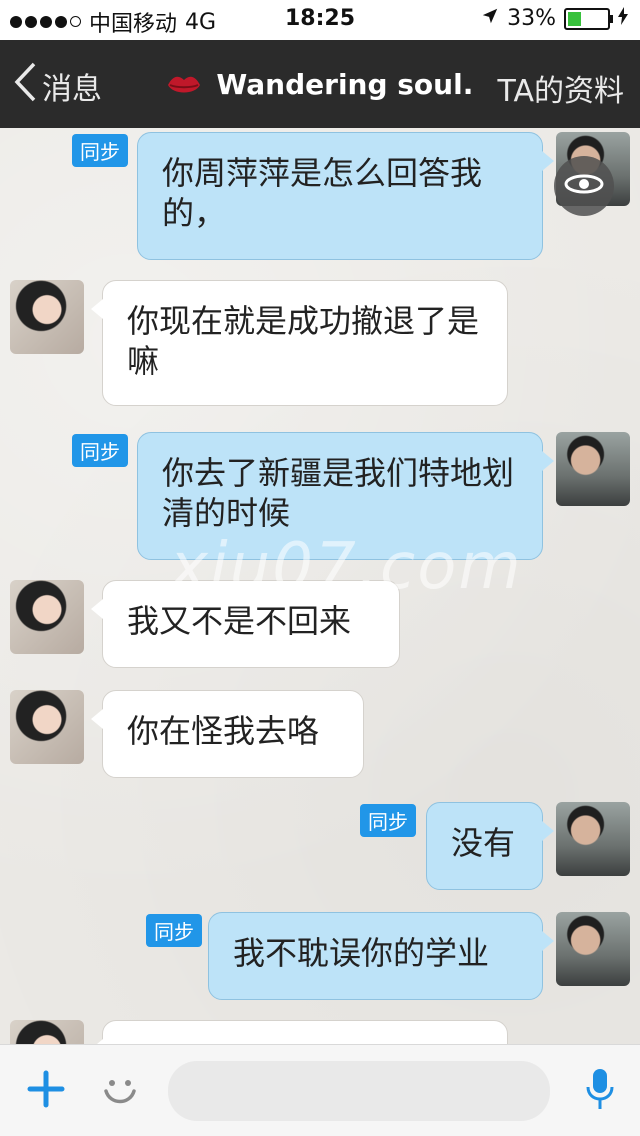 The width and height of the screenshot is (640, 1136). Describe the element at coordinates (189, 84) in the screenshot. I see `lips-icon` at that location.